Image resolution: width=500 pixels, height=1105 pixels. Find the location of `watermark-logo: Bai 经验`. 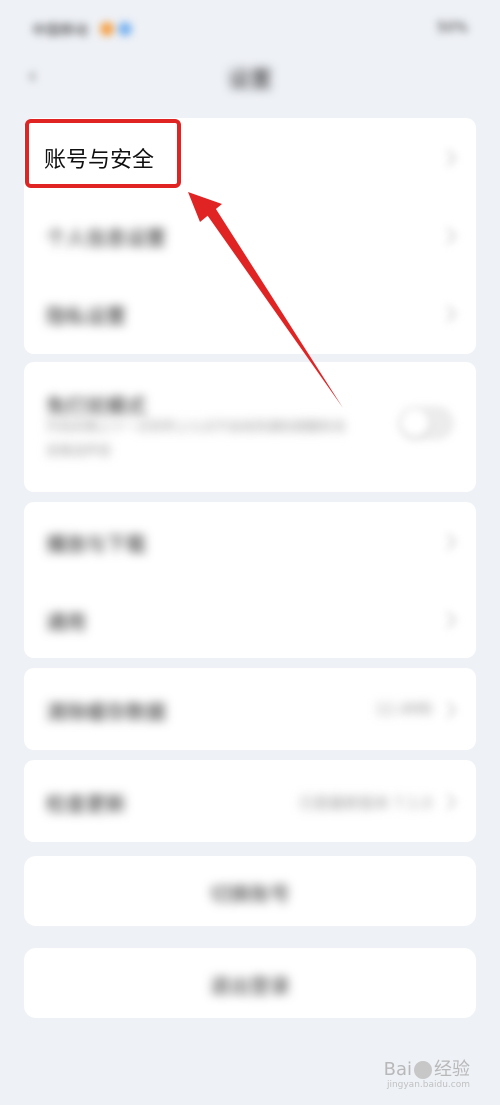

watermark-logo: Bai 经验 is located at coordinates (427, 1068).